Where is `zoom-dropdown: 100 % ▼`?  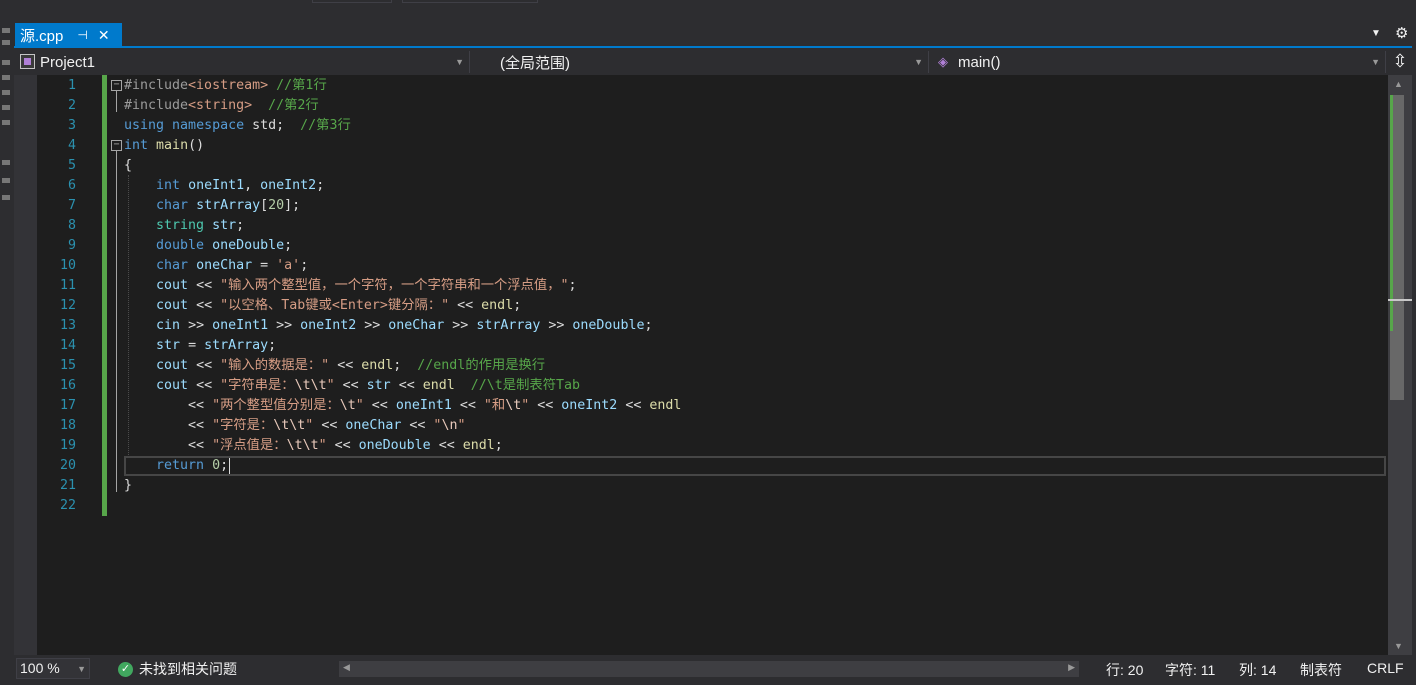 zoom-dropdown: 100 % ▼ is located at coordinates (53, 668).